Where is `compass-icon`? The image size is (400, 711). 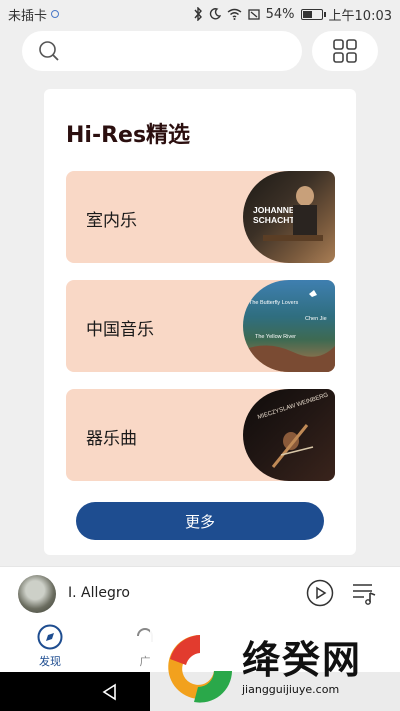 compass-icon is located at coordinates (50, 637).